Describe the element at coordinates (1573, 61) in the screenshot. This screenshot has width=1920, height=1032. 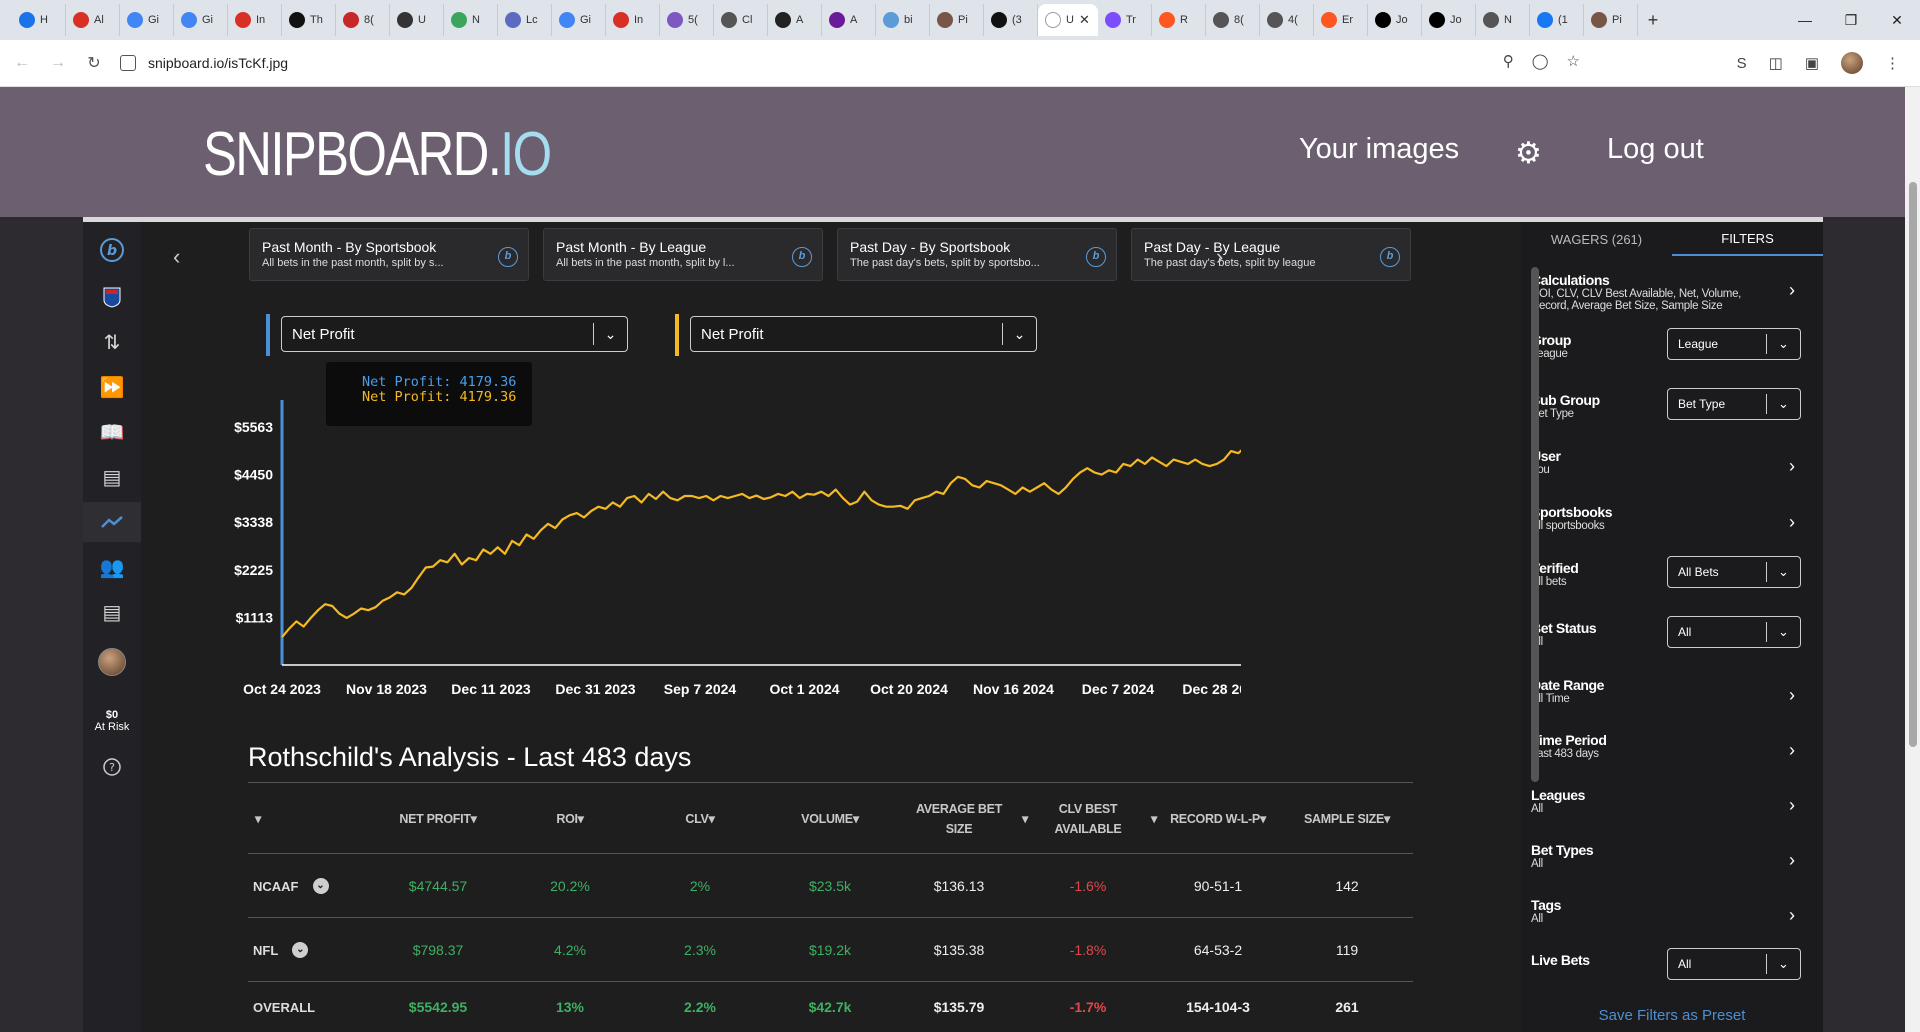
I see `bookmark-star-icon: ☆` at that location.